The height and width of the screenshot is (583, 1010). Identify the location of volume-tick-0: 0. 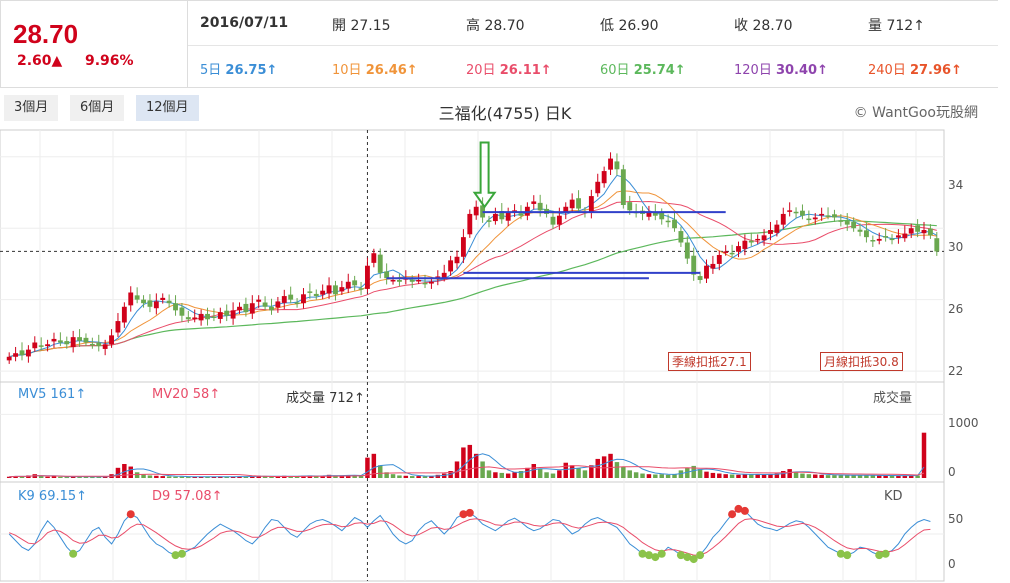
(952, 472).